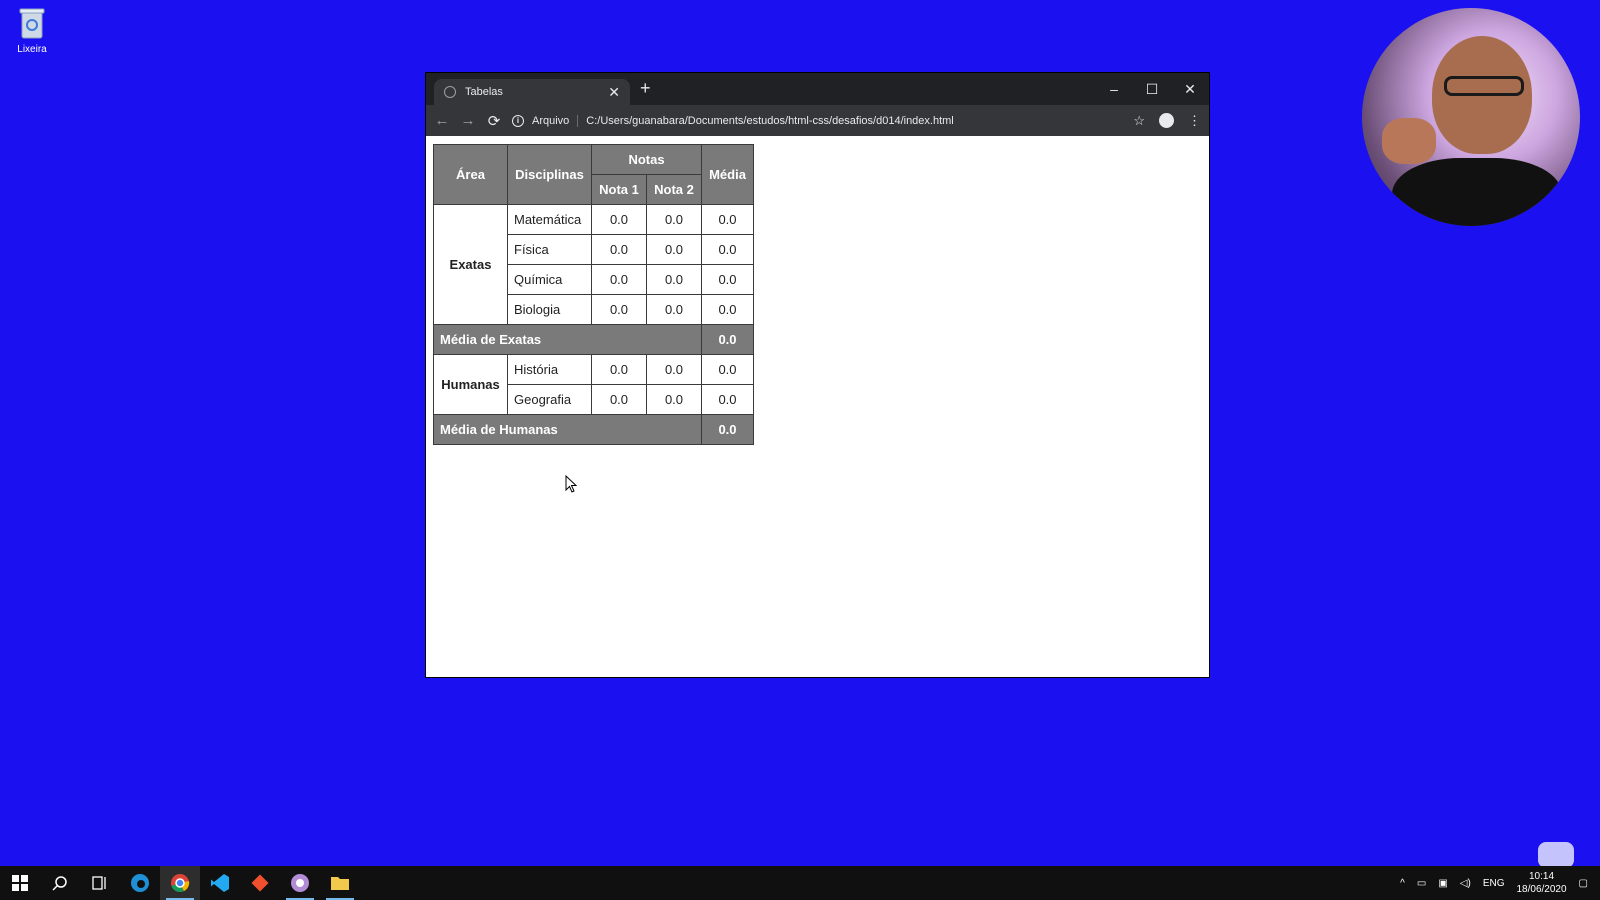 The height and width of the screenshot is (900, 1600). I want to click on cell-disciplina: Matemática, so click(549, 219).